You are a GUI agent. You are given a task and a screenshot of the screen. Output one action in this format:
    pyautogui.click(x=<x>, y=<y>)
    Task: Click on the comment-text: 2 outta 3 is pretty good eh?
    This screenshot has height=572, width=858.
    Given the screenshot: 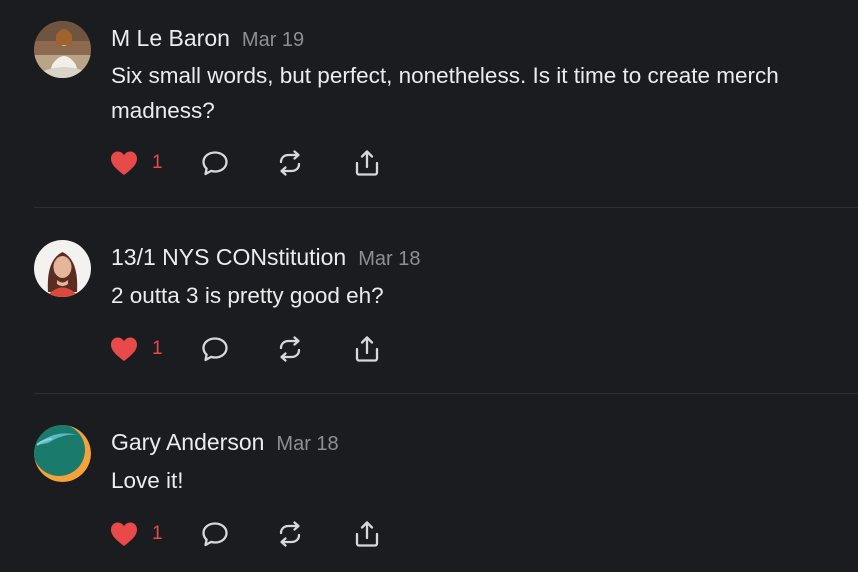 What is the action you would take?
    pyautogui.click(x=247, y=295)
    